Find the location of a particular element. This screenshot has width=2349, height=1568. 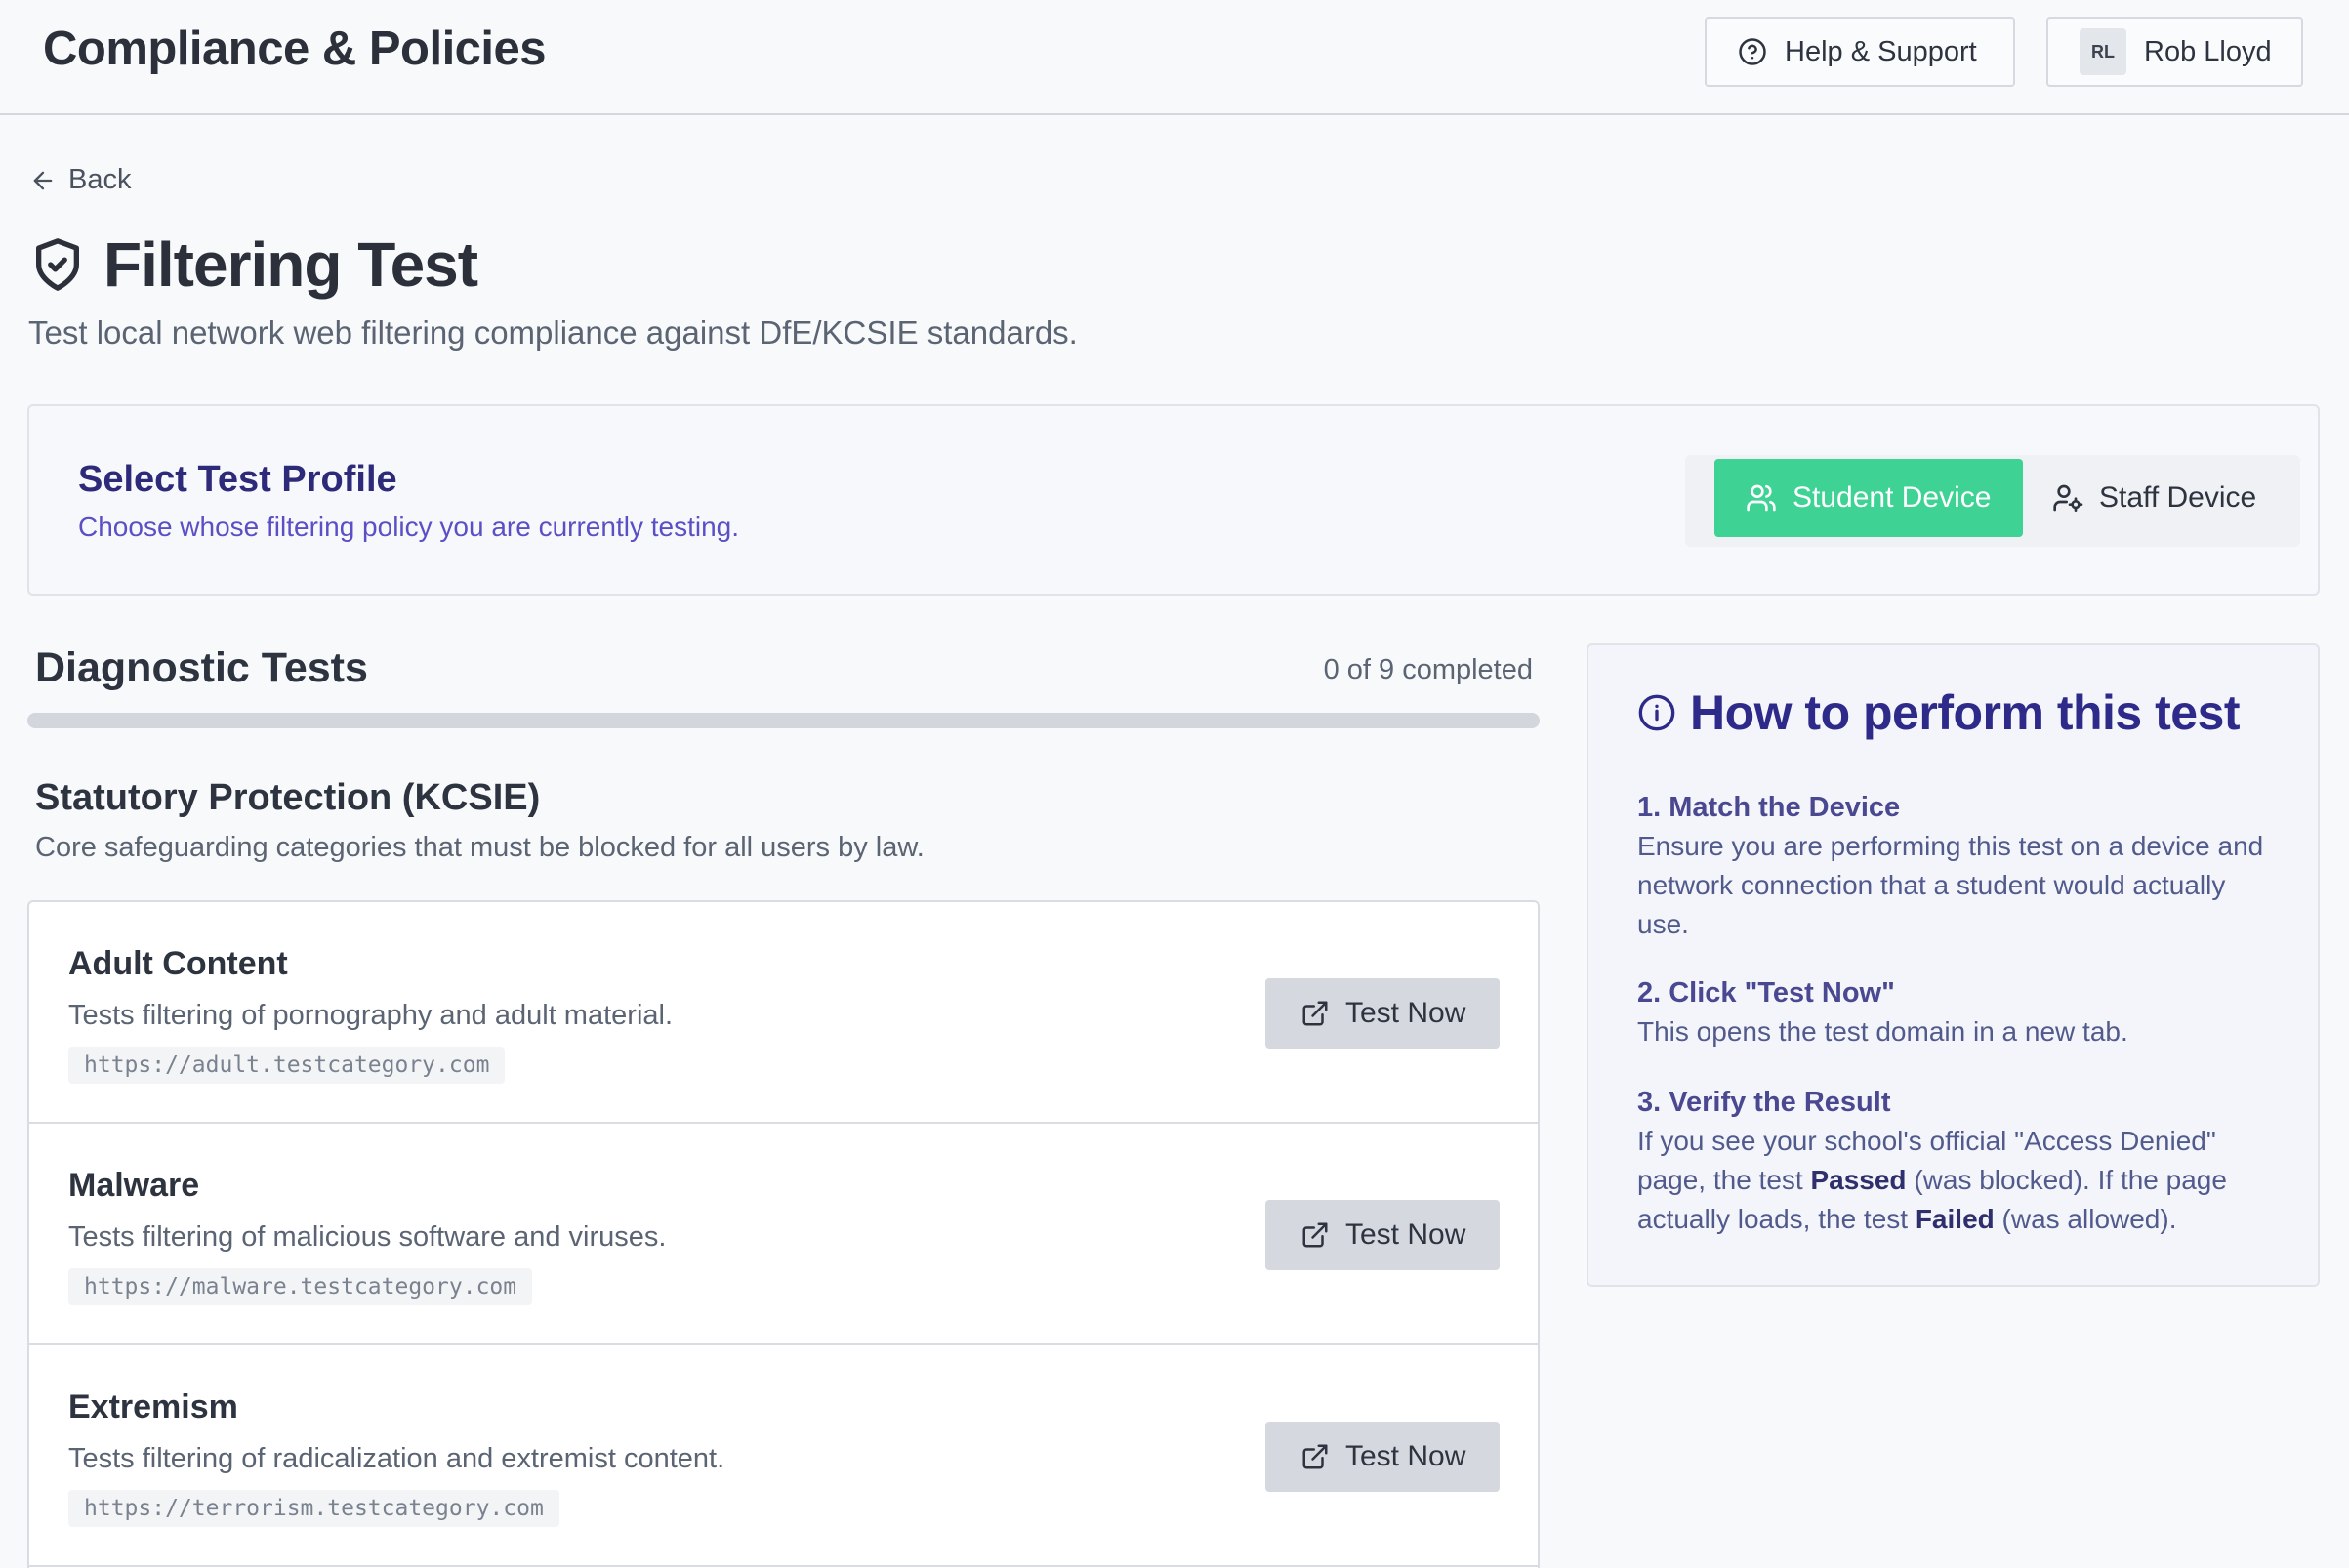

step-text: This opens the test domain in a new tab. is located at coordinates (1882, 1031).